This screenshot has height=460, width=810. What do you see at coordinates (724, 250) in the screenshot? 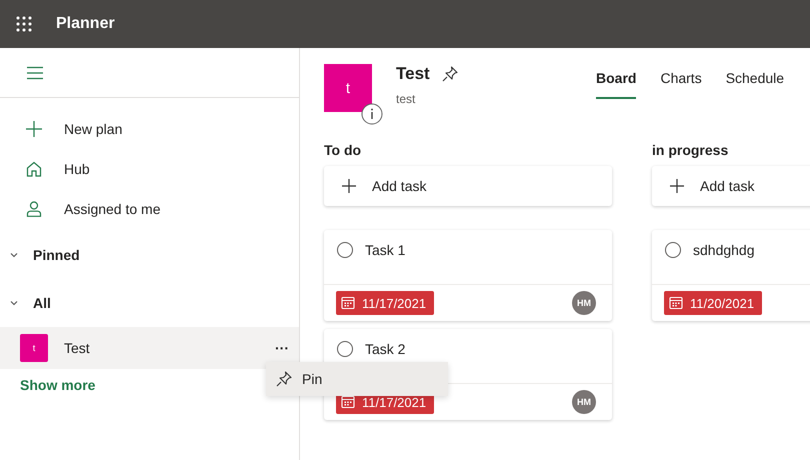
I see `task-title: sdhdghdg` at bounding box center [724, 250].